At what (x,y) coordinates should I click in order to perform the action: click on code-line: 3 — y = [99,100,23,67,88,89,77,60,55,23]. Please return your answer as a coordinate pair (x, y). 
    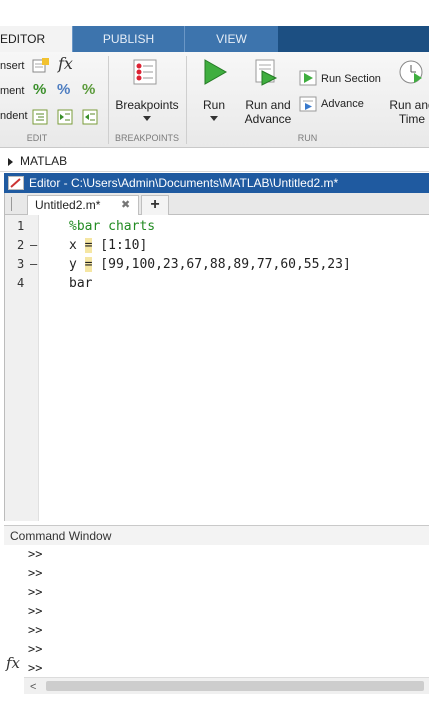
    Looking at the image, I should click on (217, 264).